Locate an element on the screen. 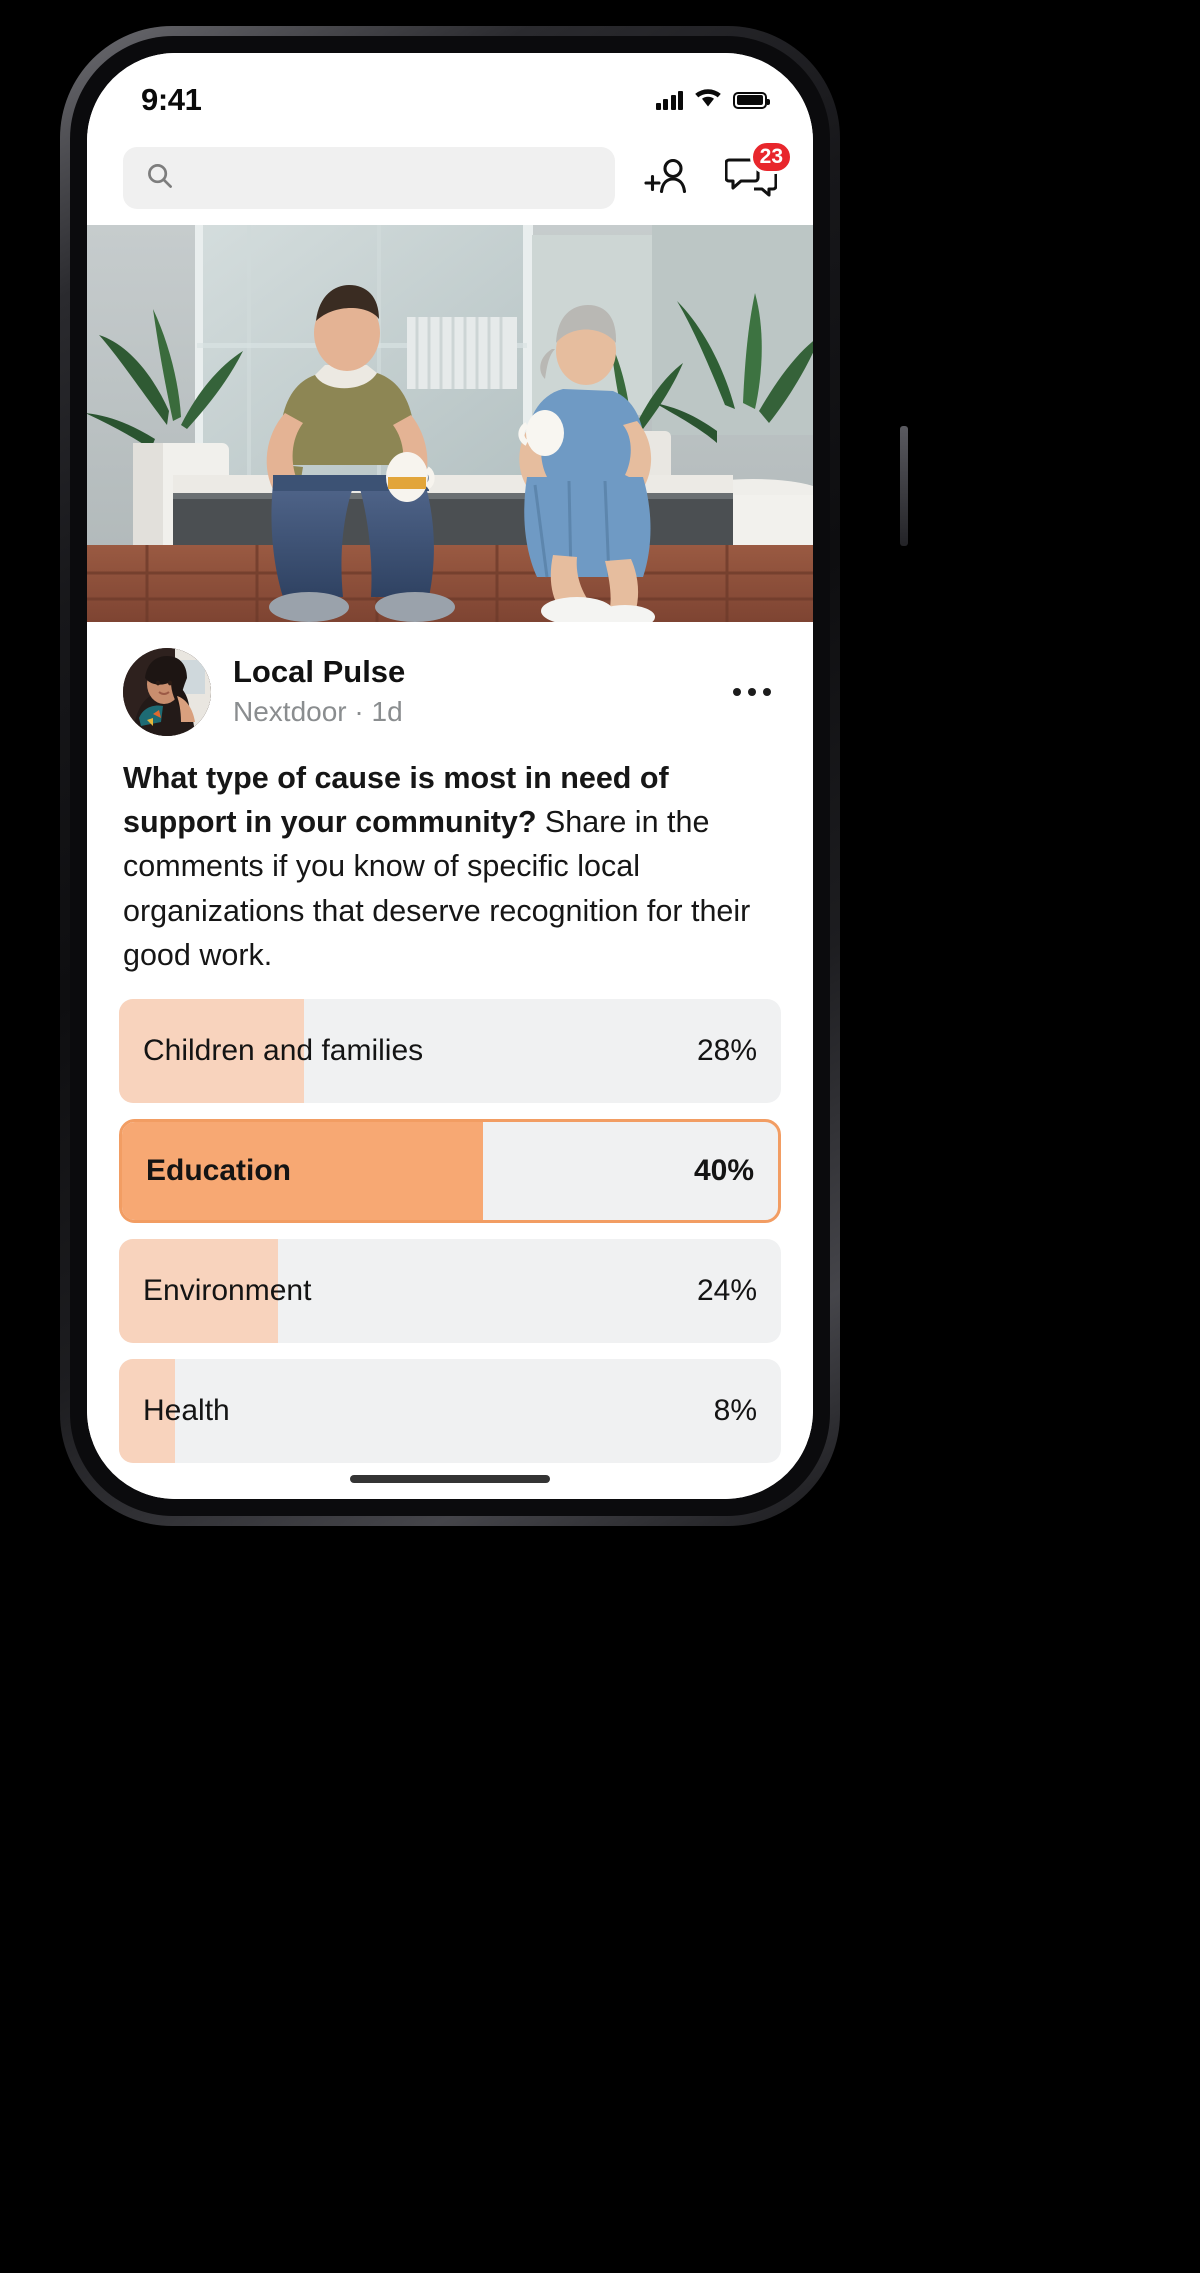 Image resolution: width=1200 pixels, height=2273 pixels. status-indicators is located at coordinates (712, 100).